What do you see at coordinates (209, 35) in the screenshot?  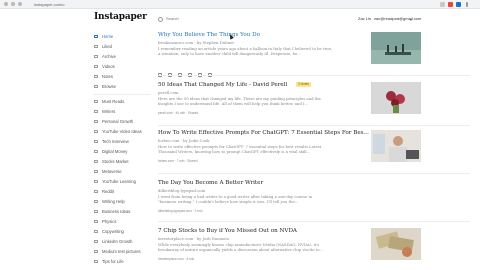 I see `article-title: Why You Believe The Things You Do` at bounding box center [209, 35].